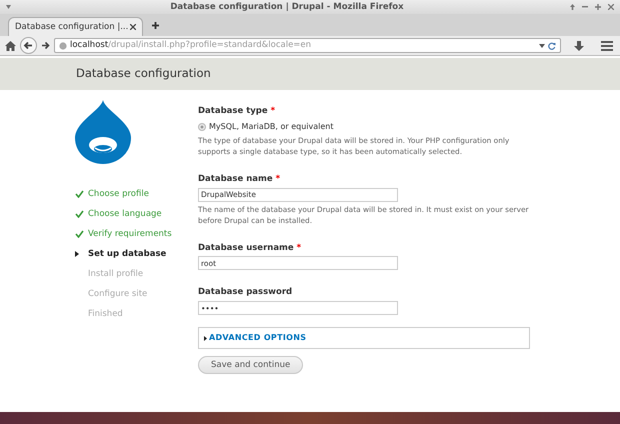  Describe the element at coordinates (125, 214) in the screenshot. I see `step-label: Choose language` at that location.